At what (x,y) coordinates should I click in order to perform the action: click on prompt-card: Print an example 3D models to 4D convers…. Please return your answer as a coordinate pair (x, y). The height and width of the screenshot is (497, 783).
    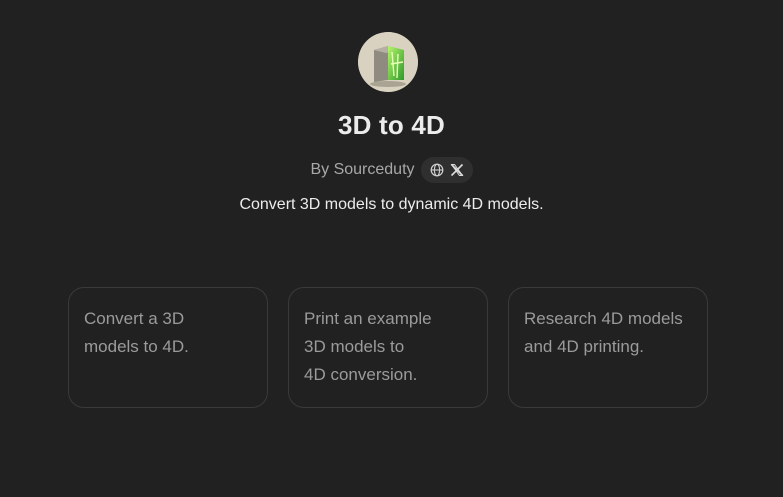
    Looking at the image, I should click on (388, 347).